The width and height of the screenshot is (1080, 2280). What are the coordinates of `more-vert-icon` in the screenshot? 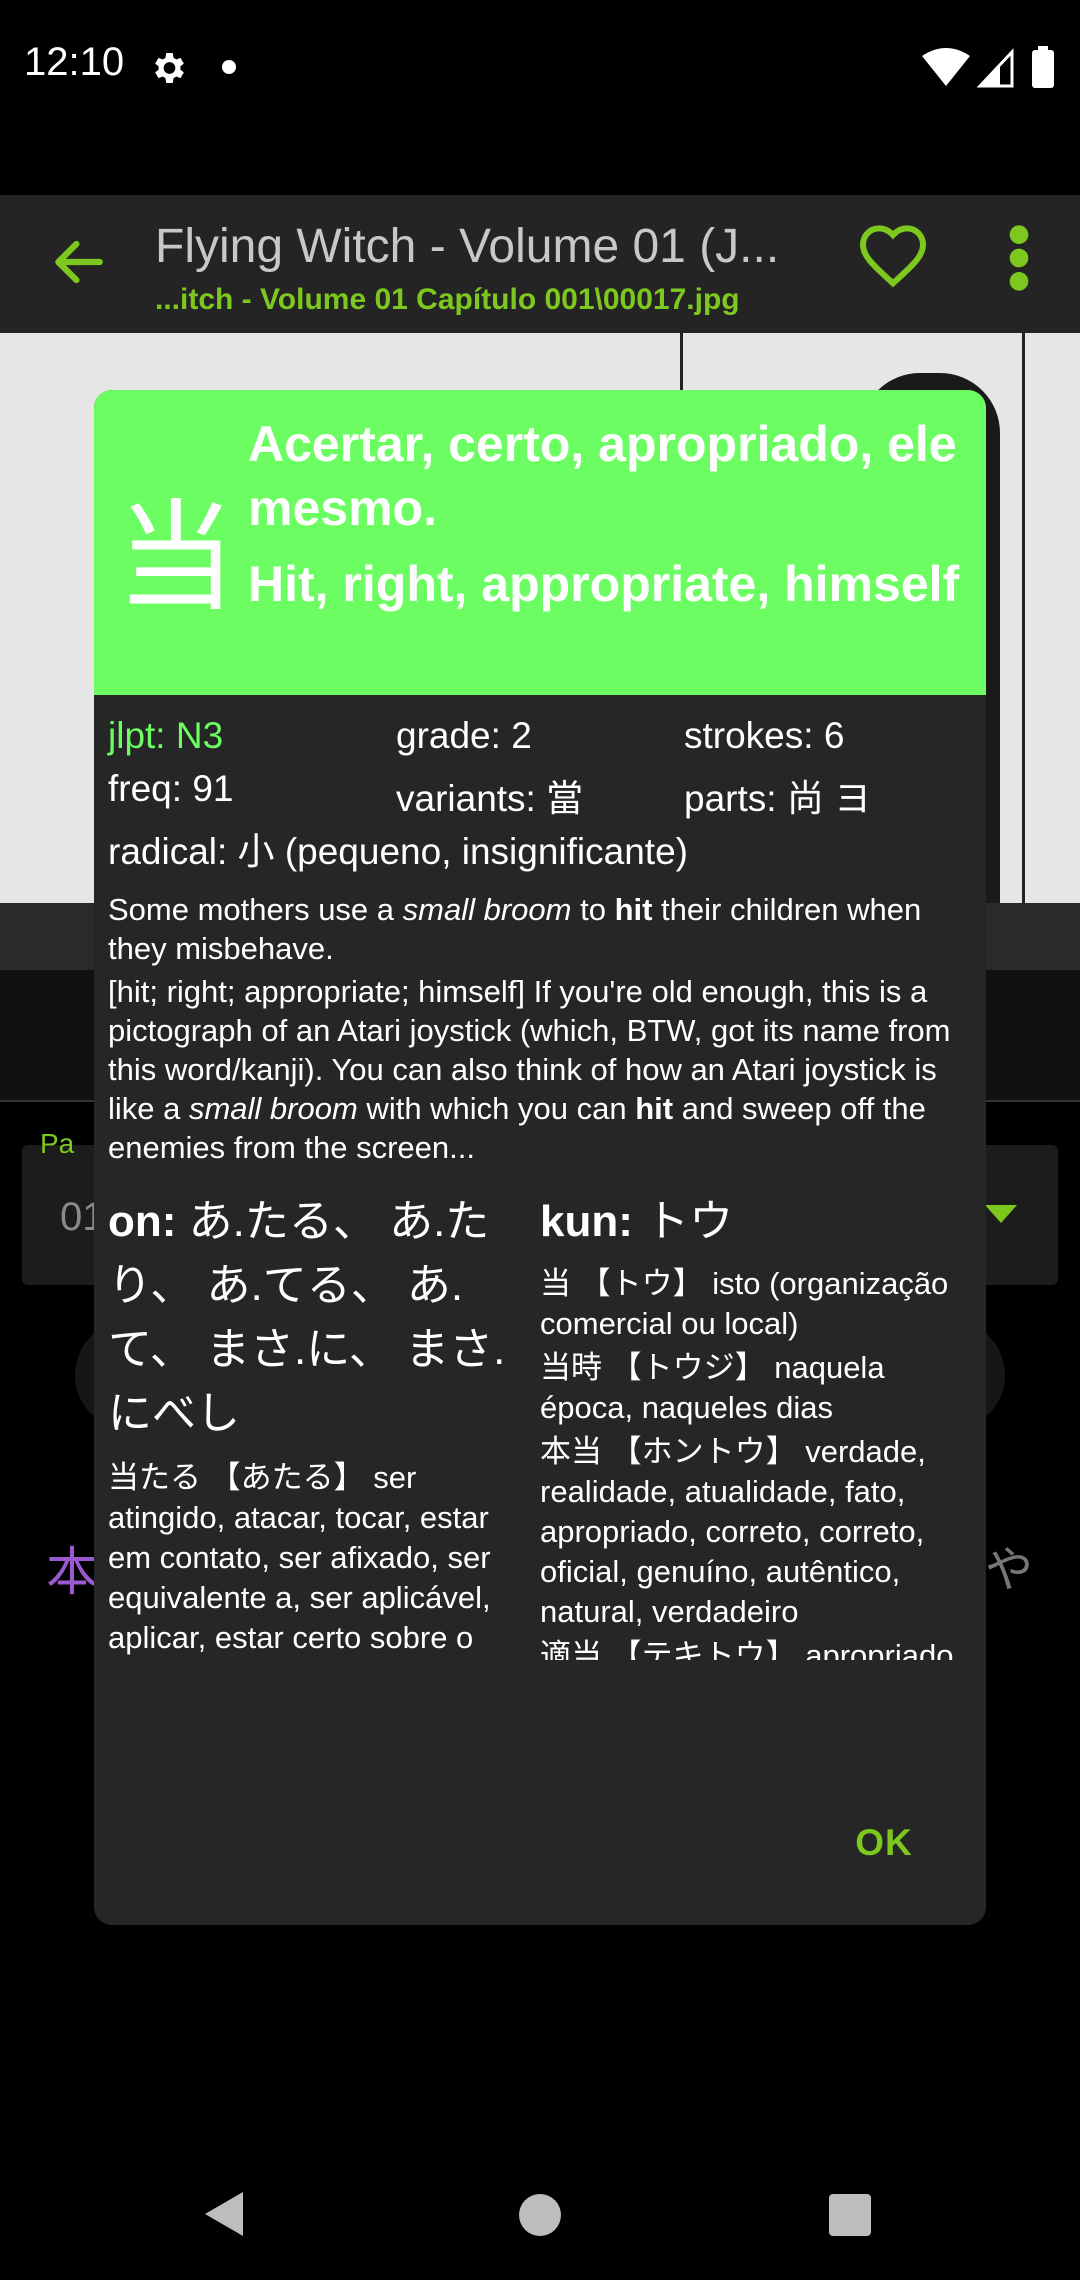 It's located at (1019, 258).